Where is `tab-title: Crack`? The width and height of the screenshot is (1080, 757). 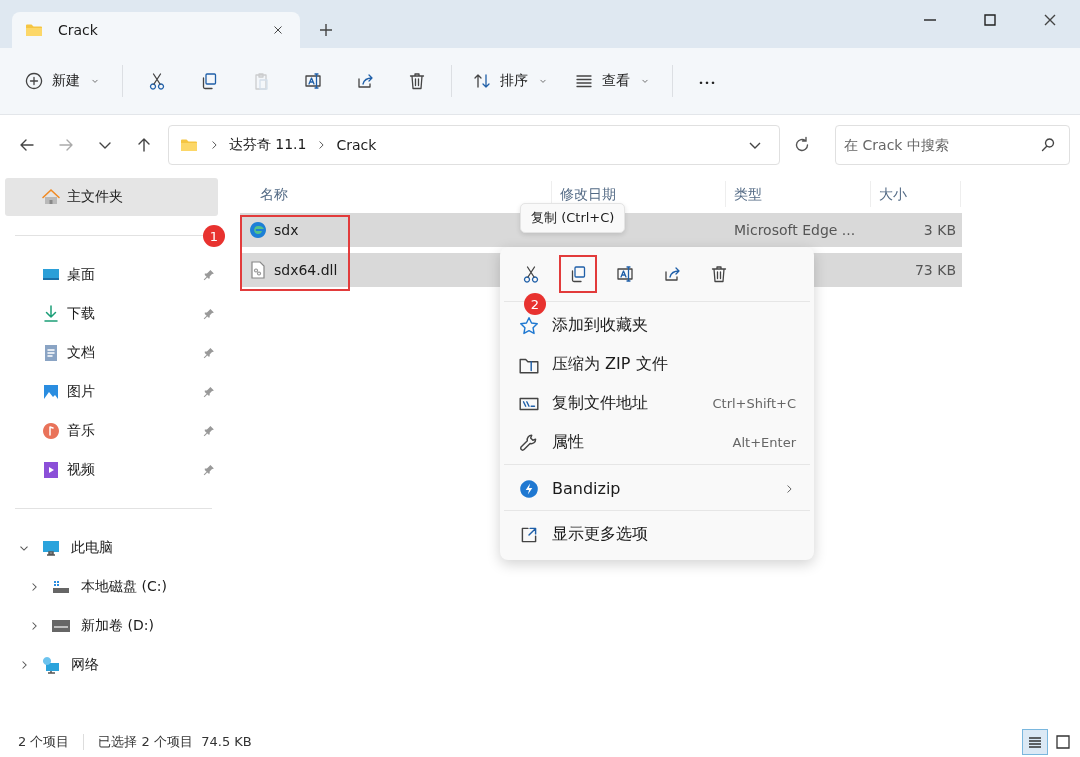
tab-title: Crack is located at coordinates (78, 30).